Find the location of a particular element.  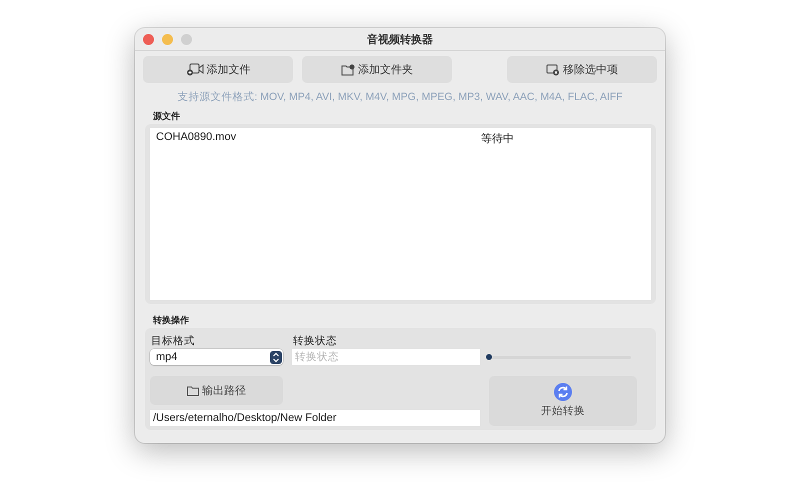

toolbar-button: 移除选中项 is located at coordinates (582, 69).